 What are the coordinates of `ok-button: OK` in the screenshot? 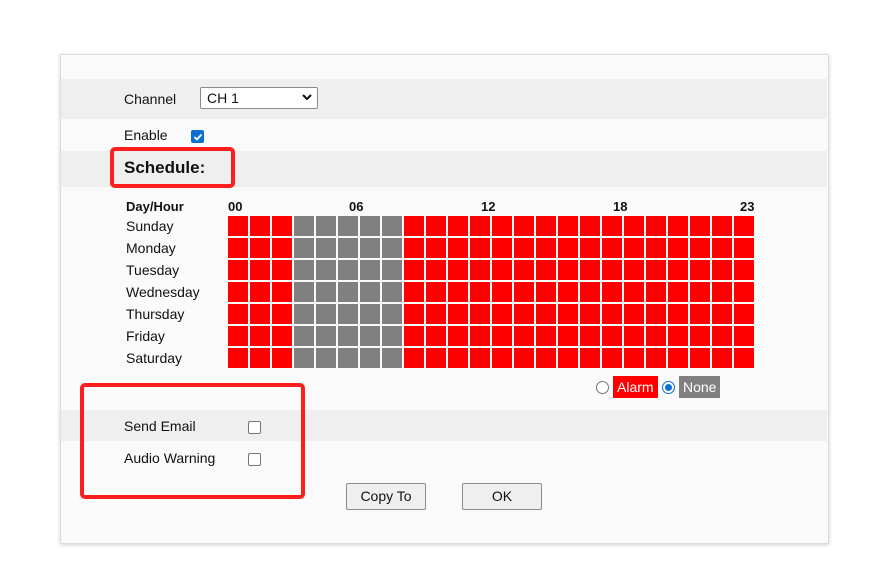 It's located at (502, 496).